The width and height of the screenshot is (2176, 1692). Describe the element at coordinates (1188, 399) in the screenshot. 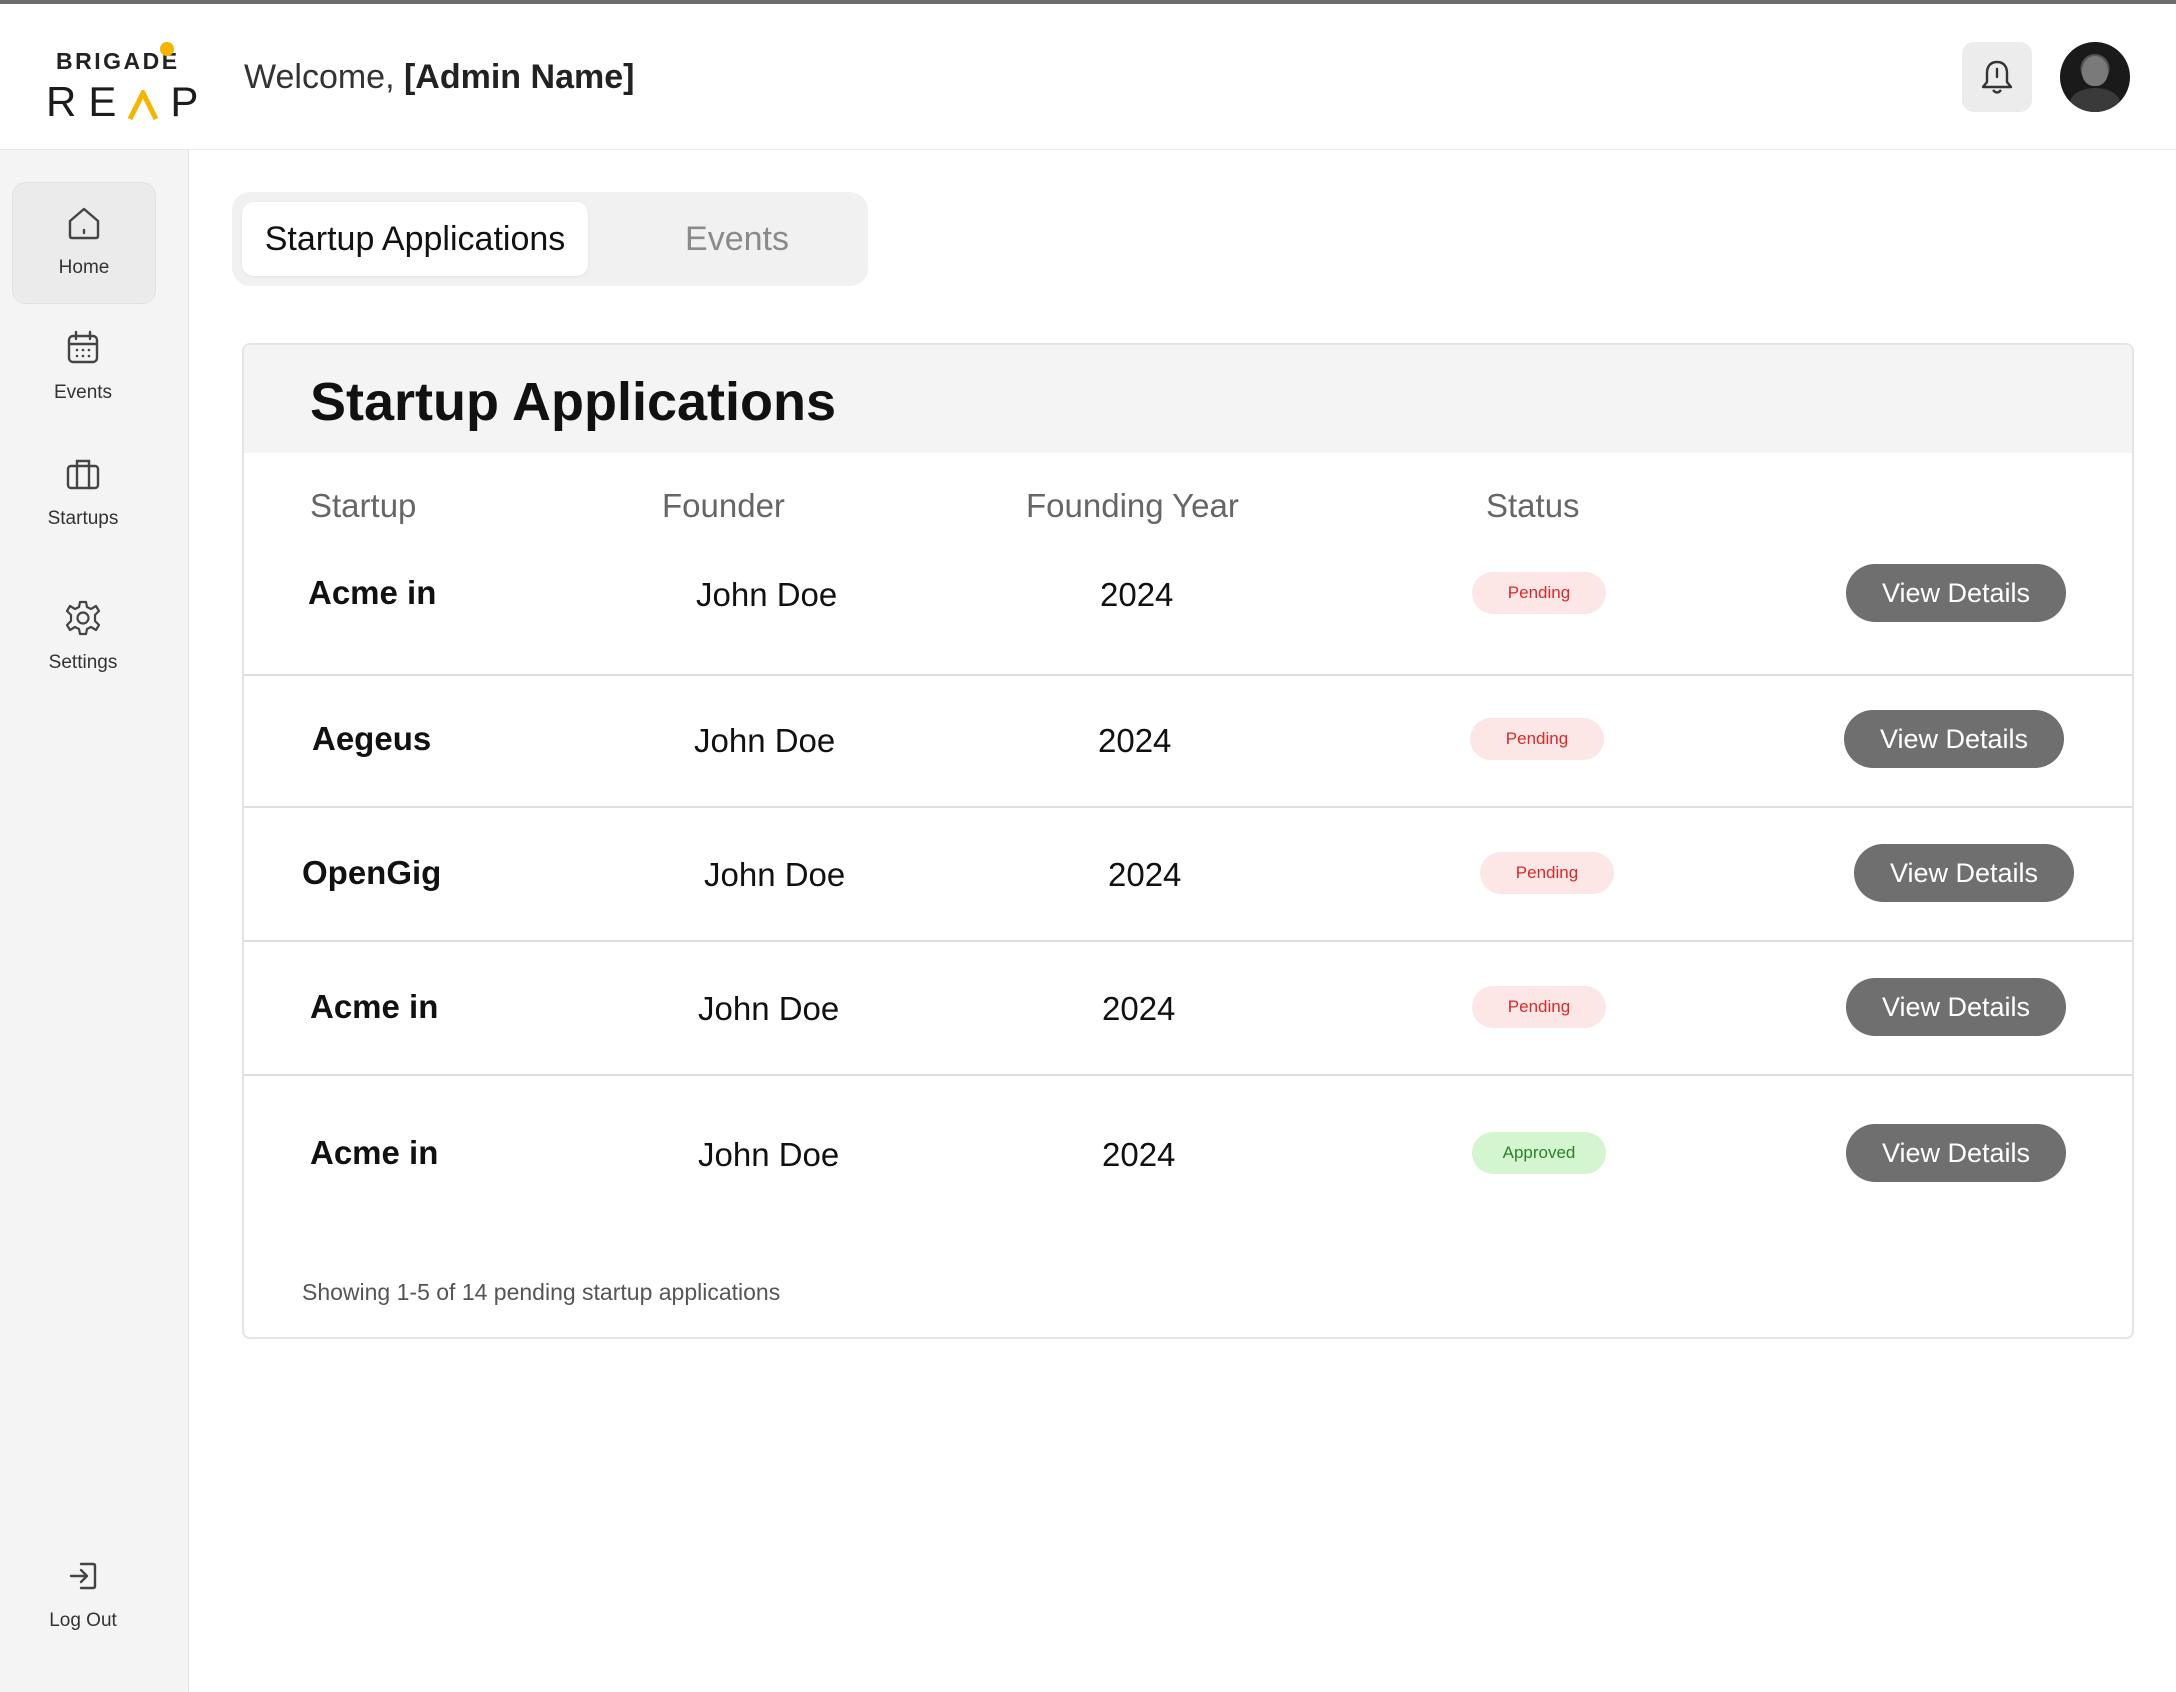

I see `card-header: Startup Applications` at that location.